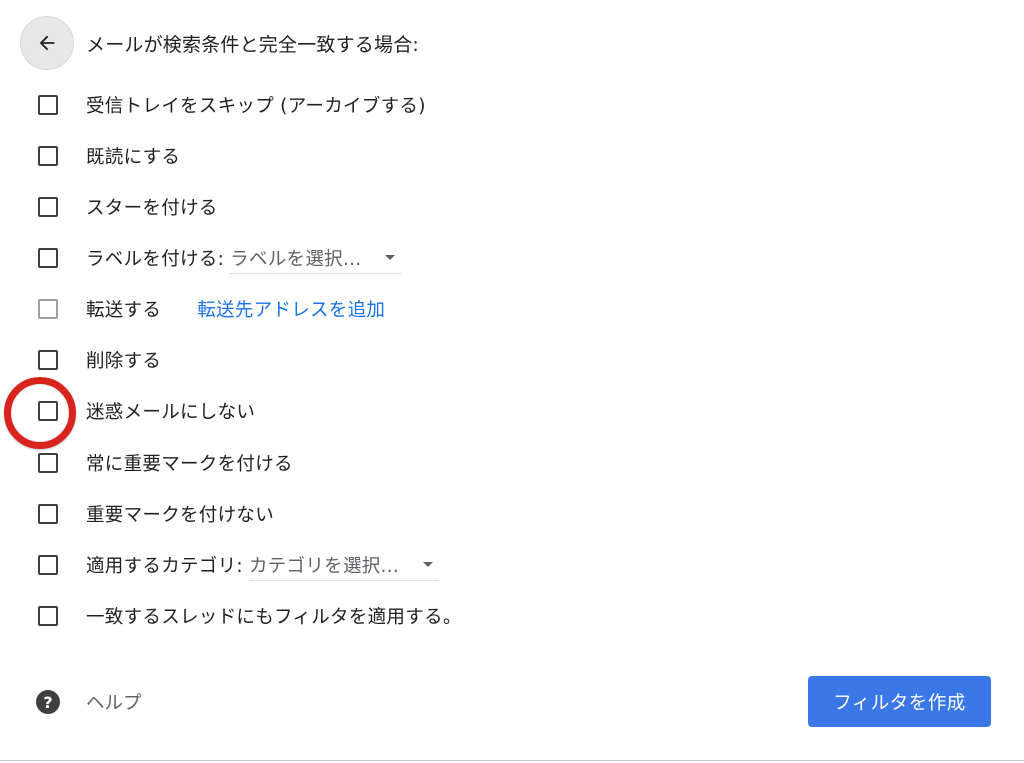 The image size is (1024, 763). I want to click on option-label: 適用するカテゴリ:, so click(164, 566).